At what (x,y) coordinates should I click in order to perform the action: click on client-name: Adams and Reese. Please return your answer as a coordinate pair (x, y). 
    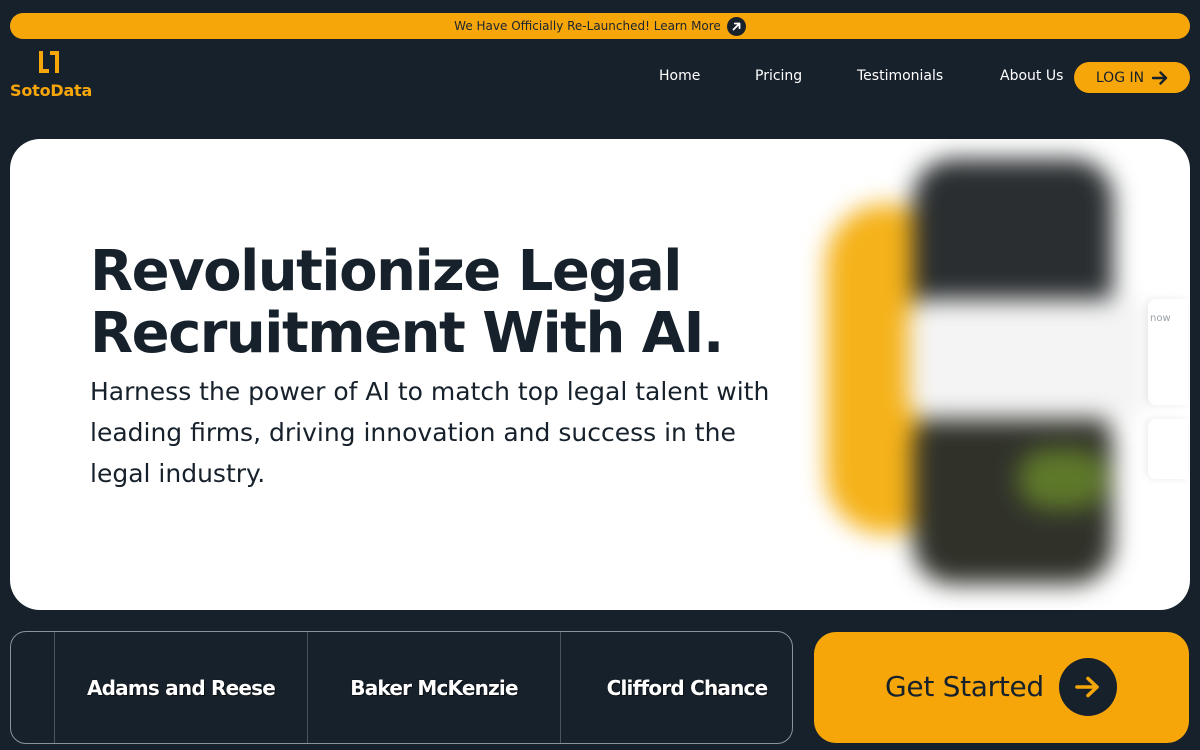
    Looking at the image, I should click on (181, 687).